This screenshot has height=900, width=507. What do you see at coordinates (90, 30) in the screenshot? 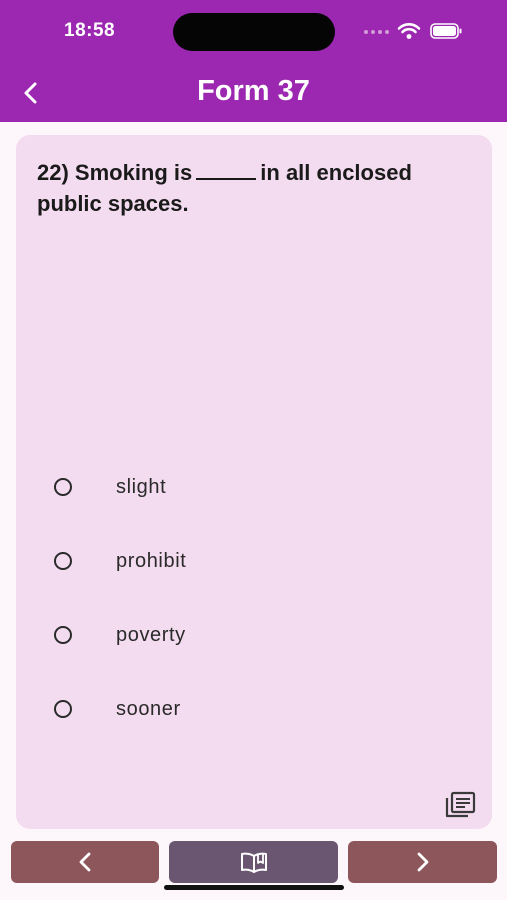
I see `status-time: 18:58` at bounding box center [90, 30].